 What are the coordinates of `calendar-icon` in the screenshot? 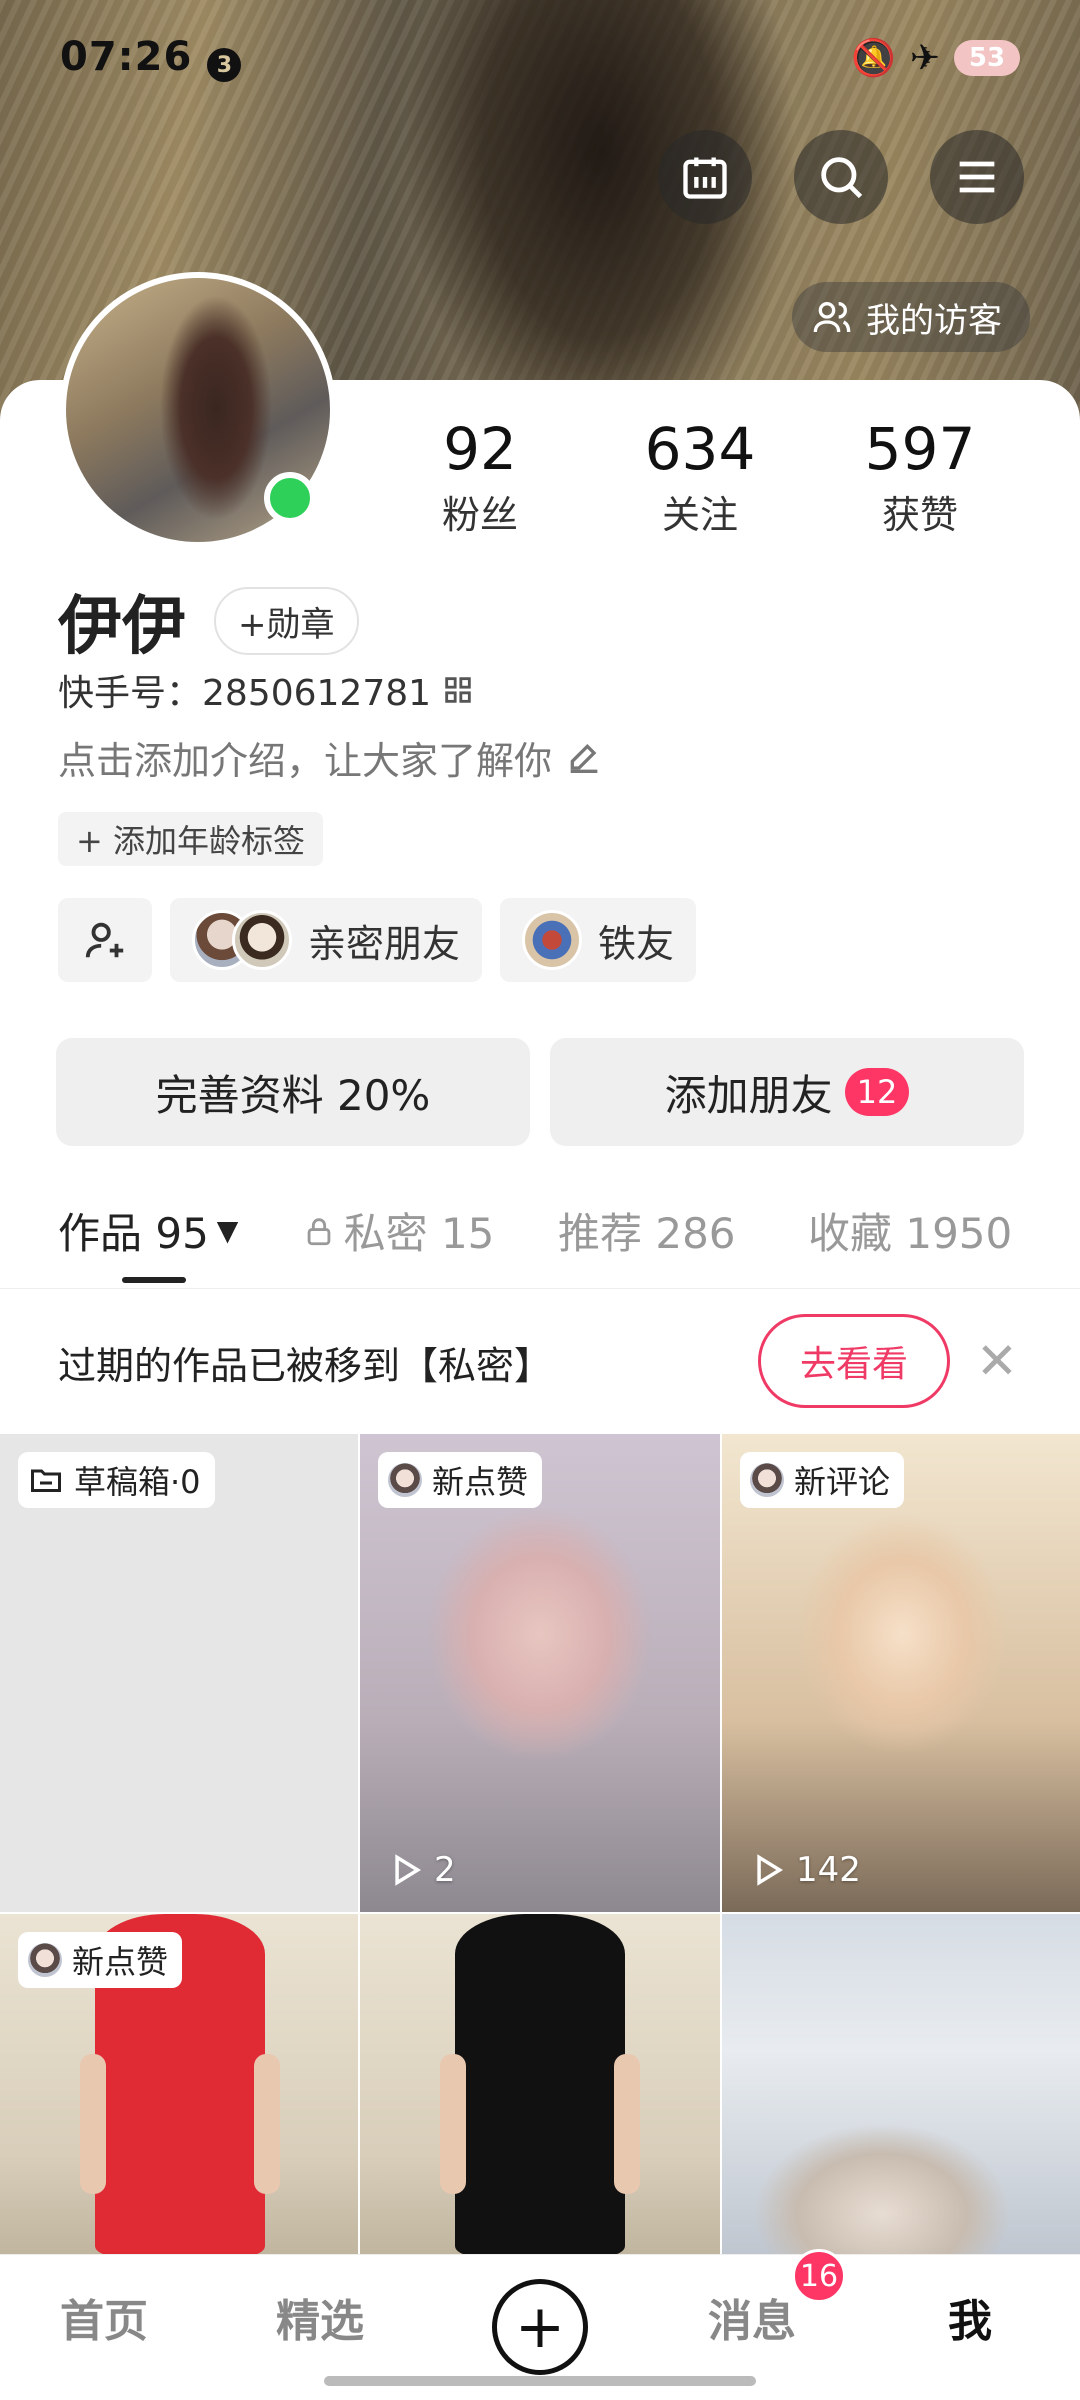 It's located at (705, 178).